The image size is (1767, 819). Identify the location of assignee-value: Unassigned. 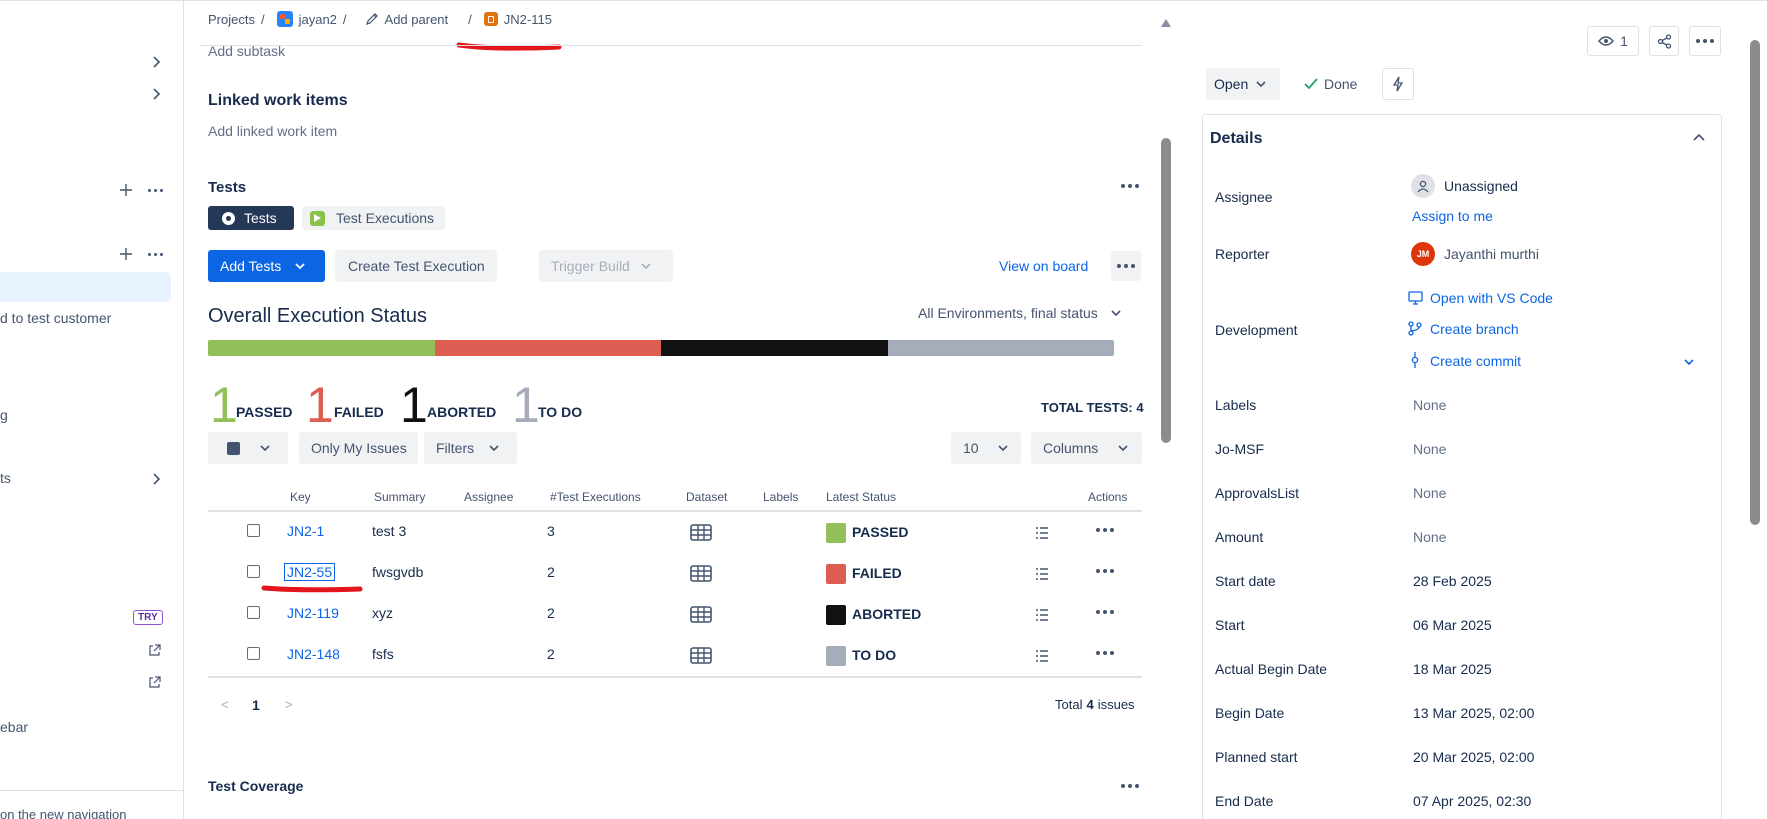
(1481, 186).